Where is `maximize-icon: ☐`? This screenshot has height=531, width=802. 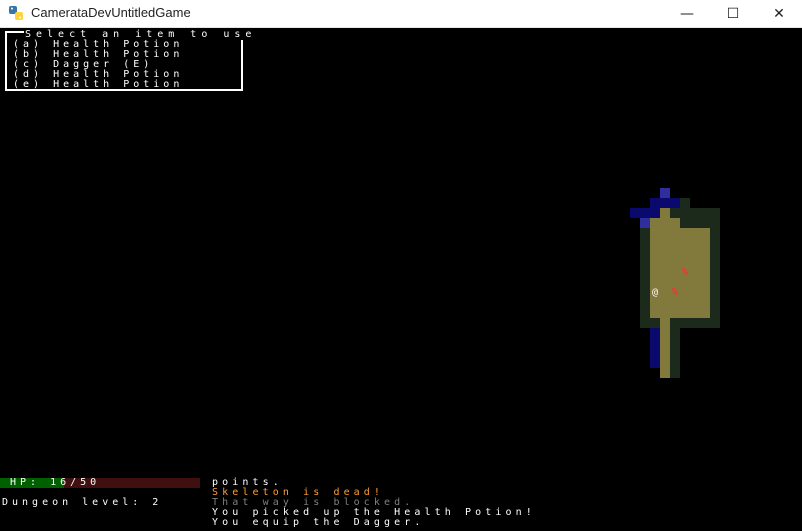 maximize-icon: ☐ is located at coordinates (733, 13).